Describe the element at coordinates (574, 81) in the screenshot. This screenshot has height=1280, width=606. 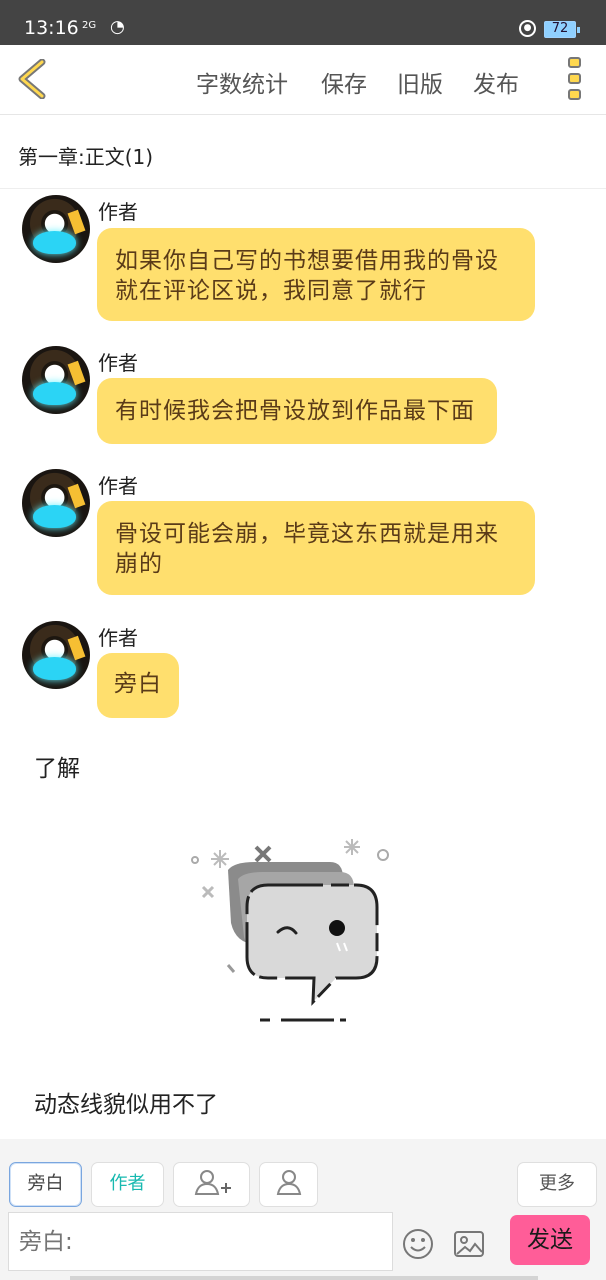
I see `more-options-icon` at that location.